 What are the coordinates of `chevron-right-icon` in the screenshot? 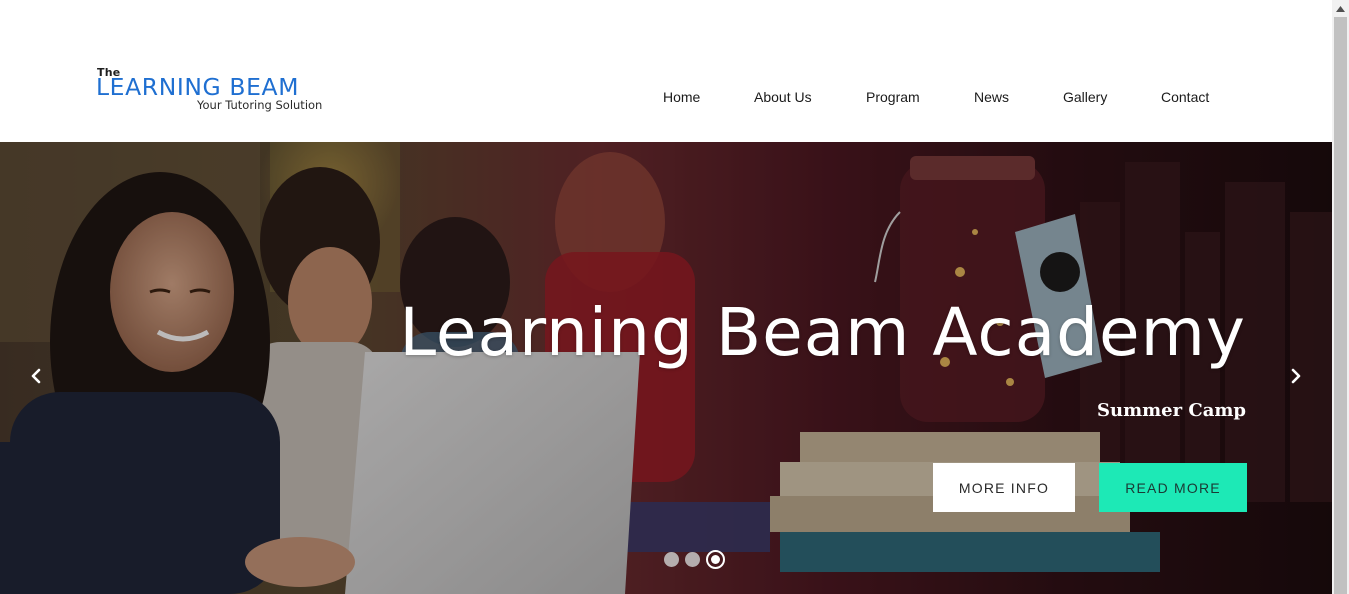 It's located at (1296, 376).